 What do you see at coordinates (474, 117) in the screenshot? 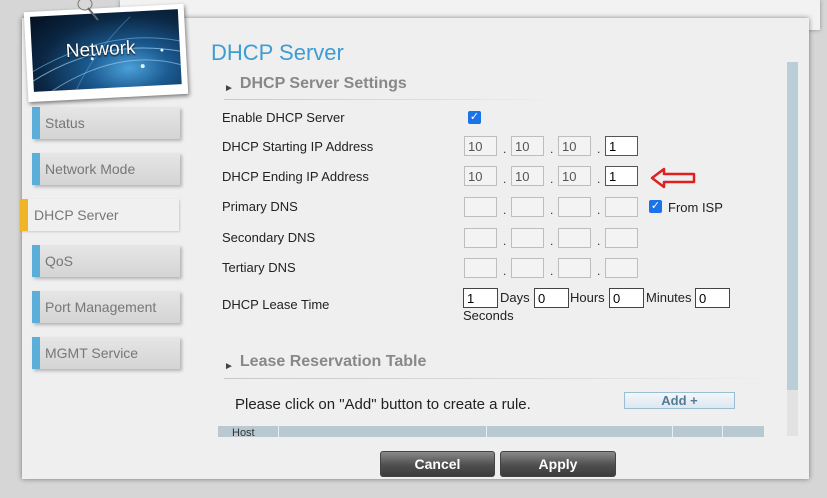
I see `enable-dhcp-checkbox: ✓` at bounding box center [474, 117].